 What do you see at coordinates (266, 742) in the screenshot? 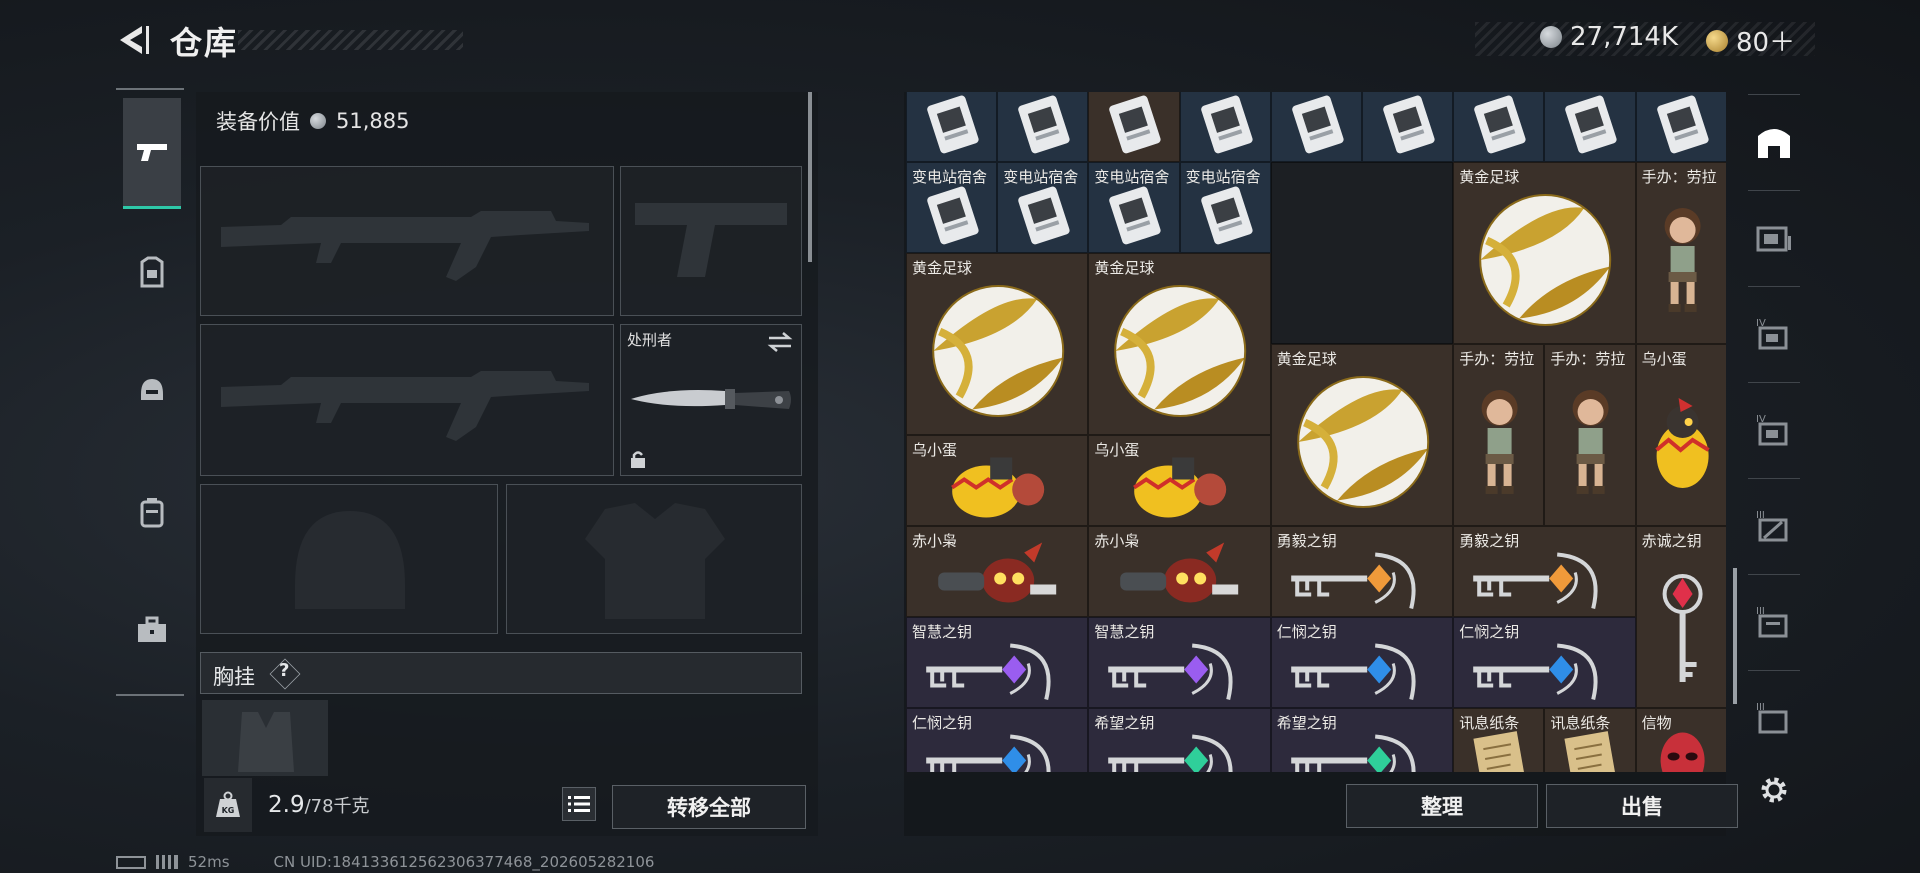
I see `chest-rig-silhouette-icon` at bounding box center [266, 742].